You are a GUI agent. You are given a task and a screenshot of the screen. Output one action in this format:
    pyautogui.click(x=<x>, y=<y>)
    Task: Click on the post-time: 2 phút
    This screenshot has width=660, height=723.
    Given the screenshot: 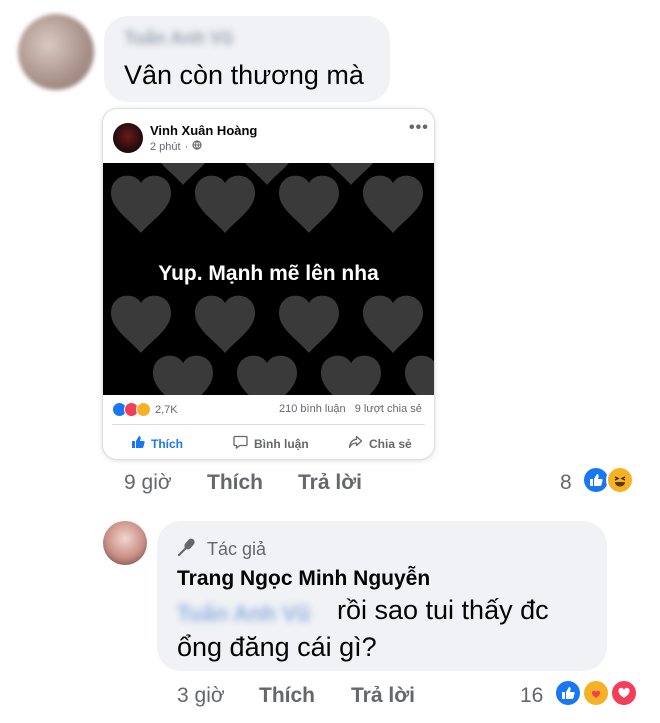 What is the action you would take?
    pyautogui.click(x=165, y=146)
    